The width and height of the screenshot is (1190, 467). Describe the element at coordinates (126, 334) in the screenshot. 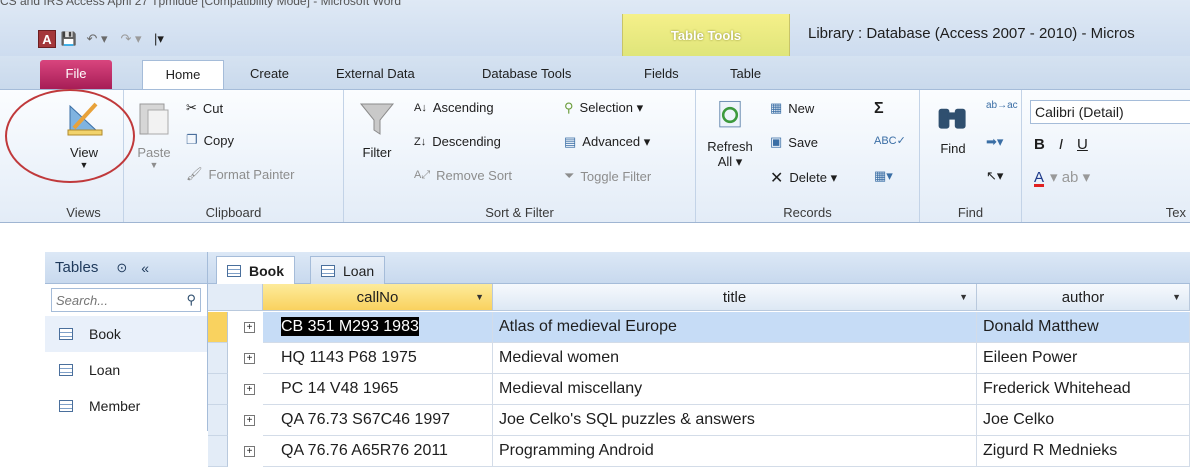

I see `nav-item-book: Book` at that location.